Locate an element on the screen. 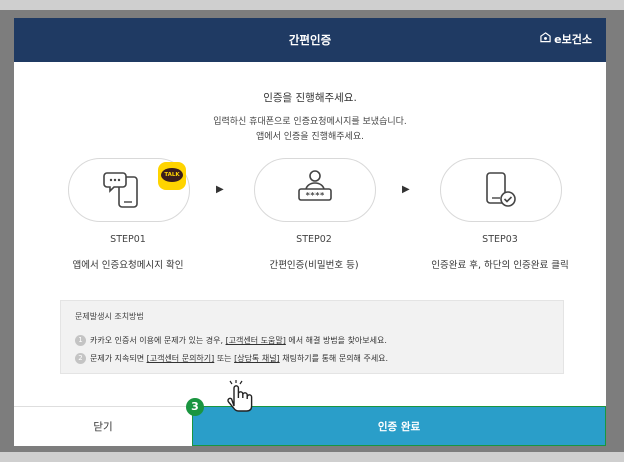 The image size is (624, 462). brand-logo: e보건소 is located at coordinates (566, 40).